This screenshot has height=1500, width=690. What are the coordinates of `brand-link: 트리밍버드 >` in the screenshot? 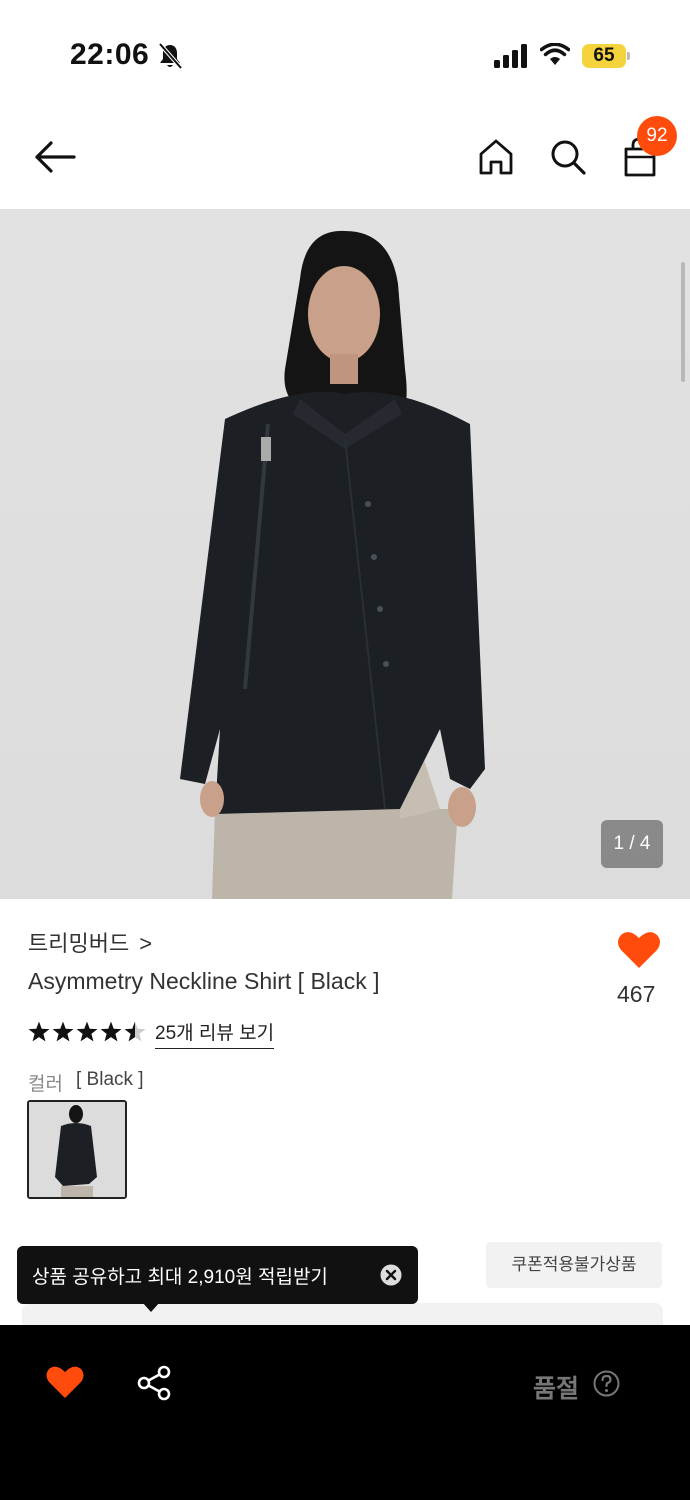 It's located at (90, 942).